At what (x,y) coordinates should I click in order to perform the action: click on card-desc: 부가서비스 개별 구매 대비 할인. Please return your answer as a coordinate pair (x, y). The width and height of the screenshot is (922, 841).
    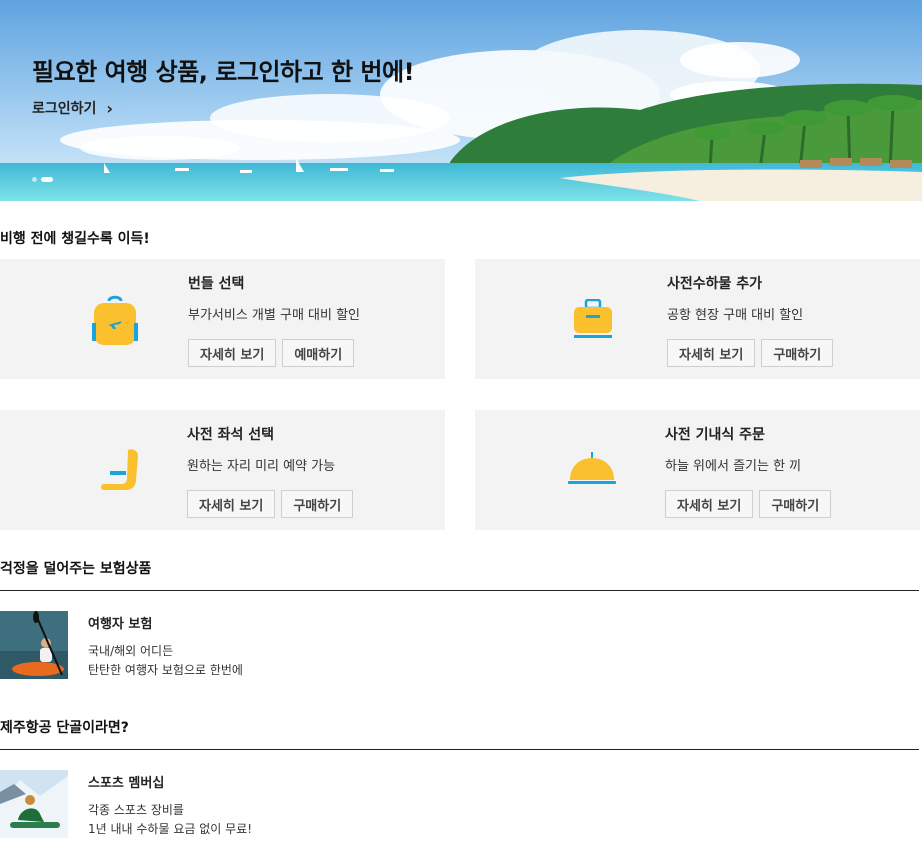
    Looking at the image, I should click on (274, 315).